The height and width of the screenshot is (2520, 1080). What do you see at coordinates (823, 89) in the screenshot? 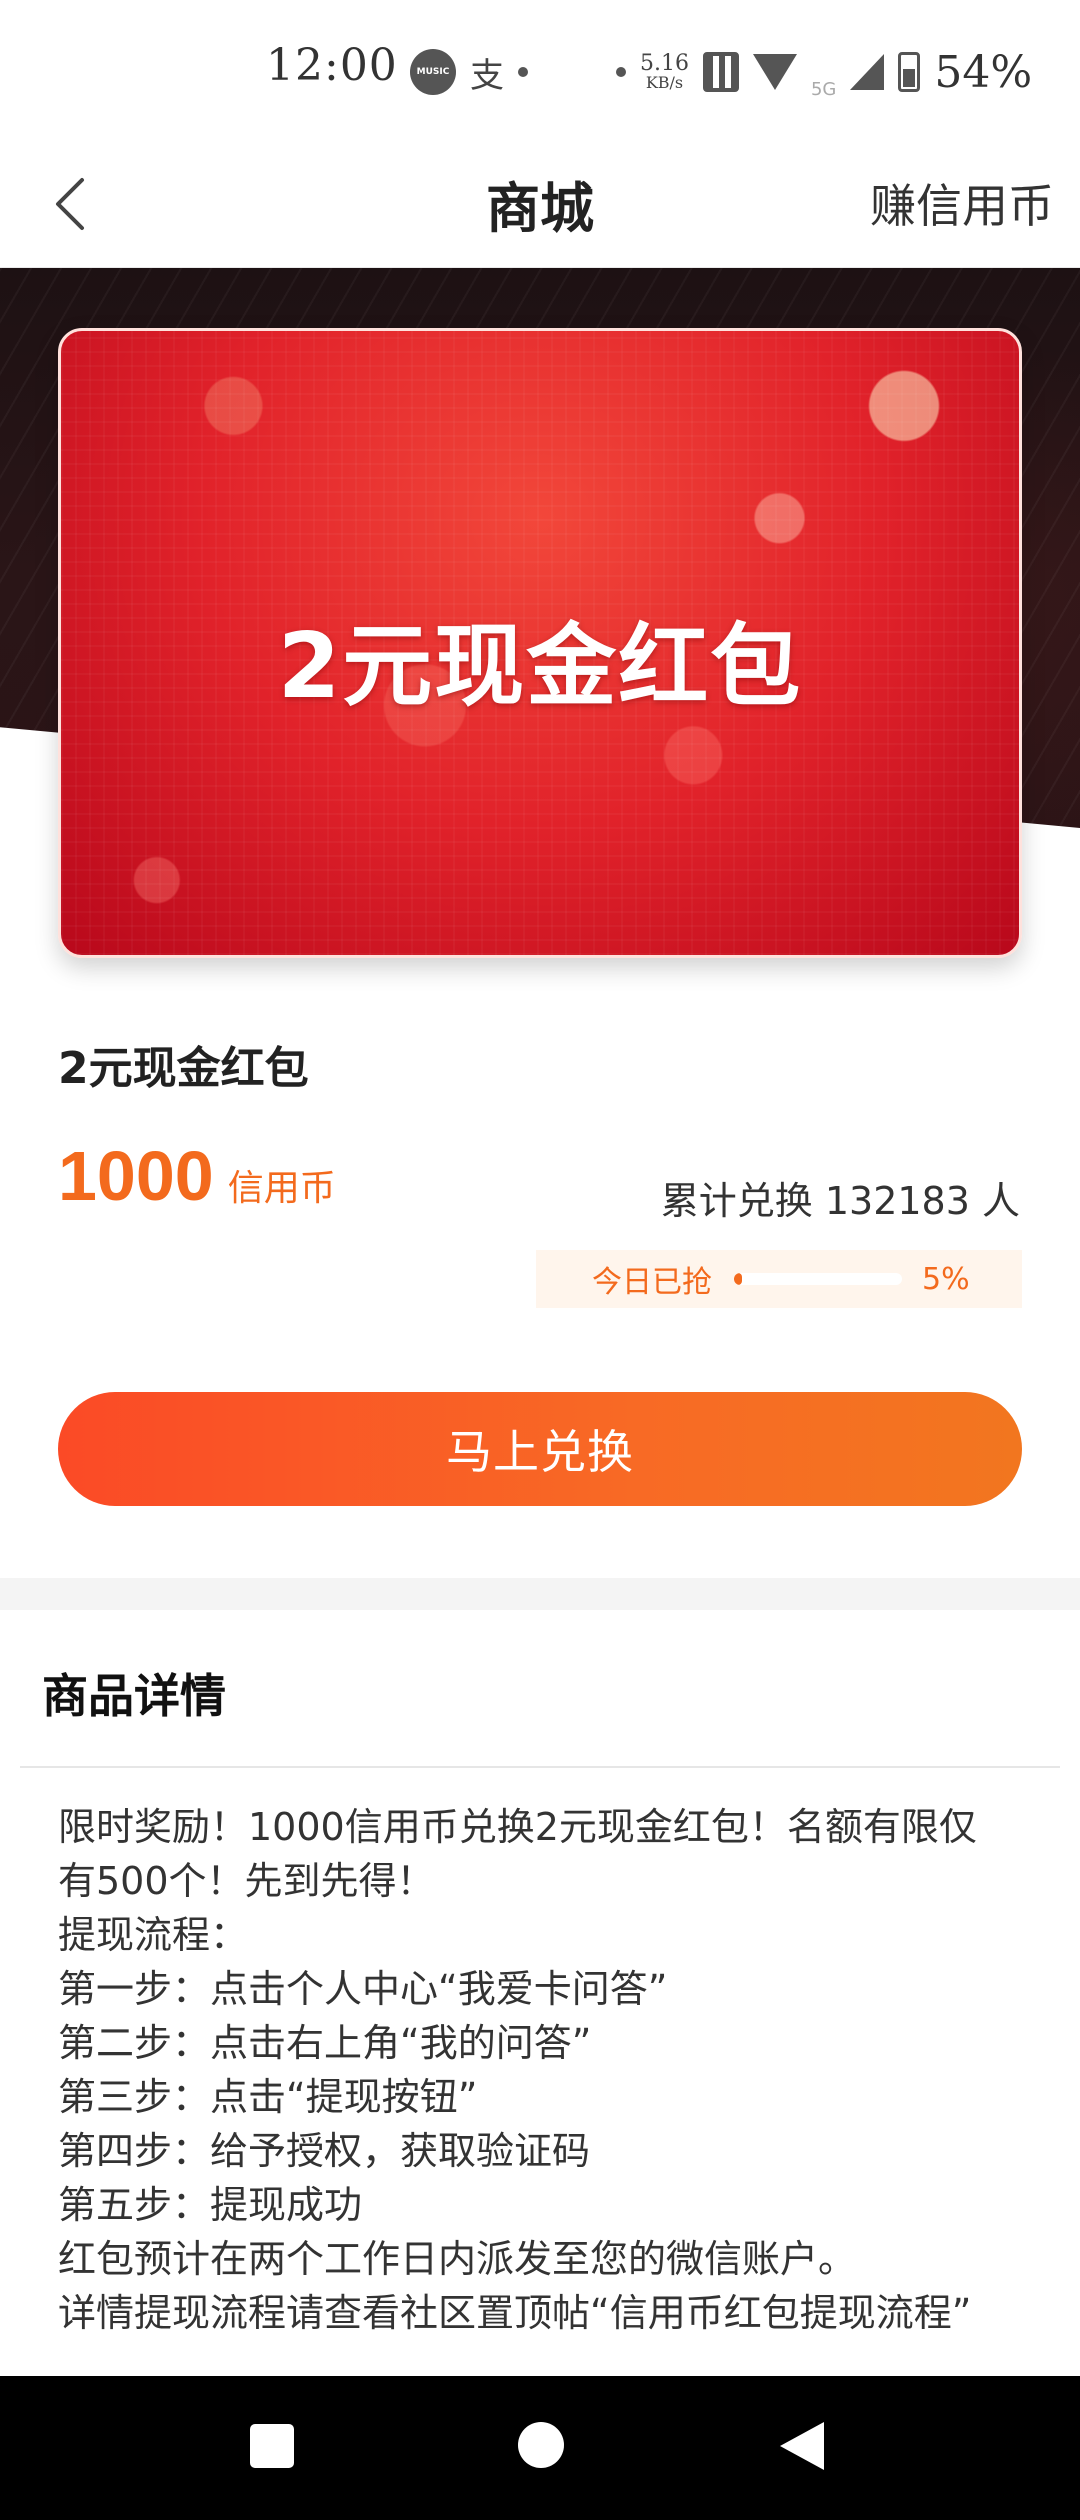
I see `network-type: 5G` at bounding box center [823, 89].